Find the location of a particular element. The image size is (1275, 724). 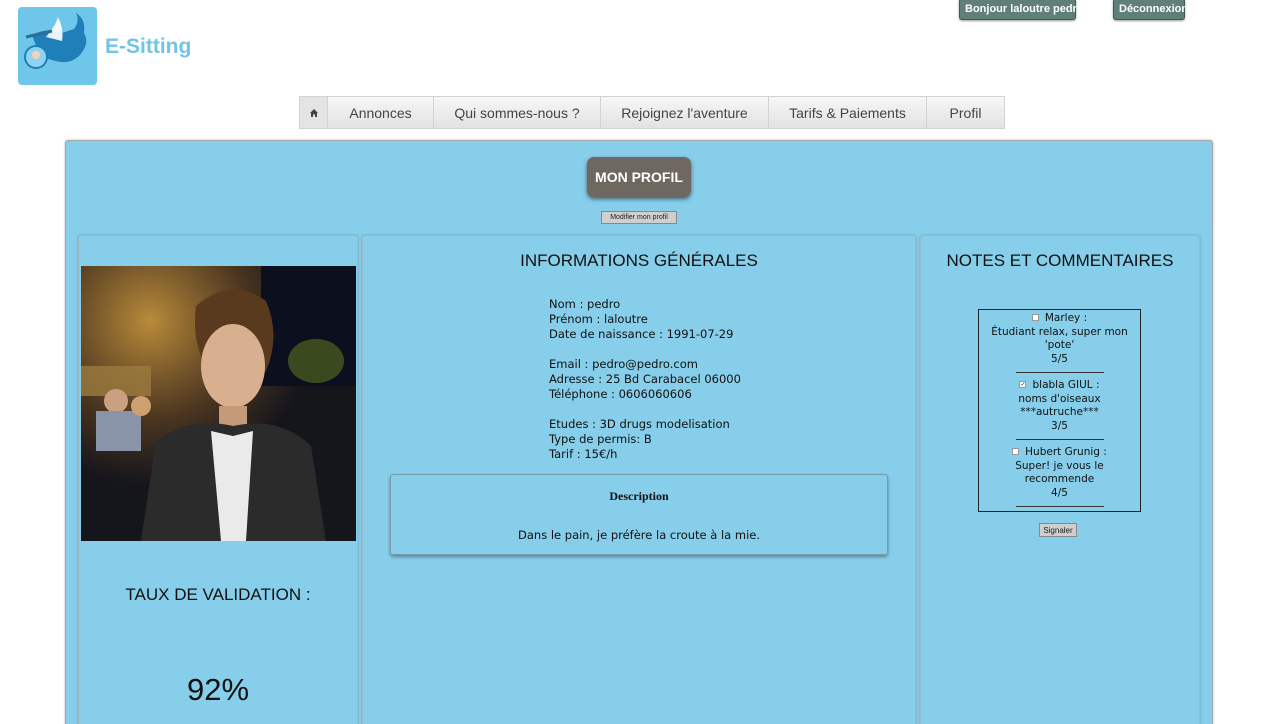

nav-home is located at coordinates (314, 112).